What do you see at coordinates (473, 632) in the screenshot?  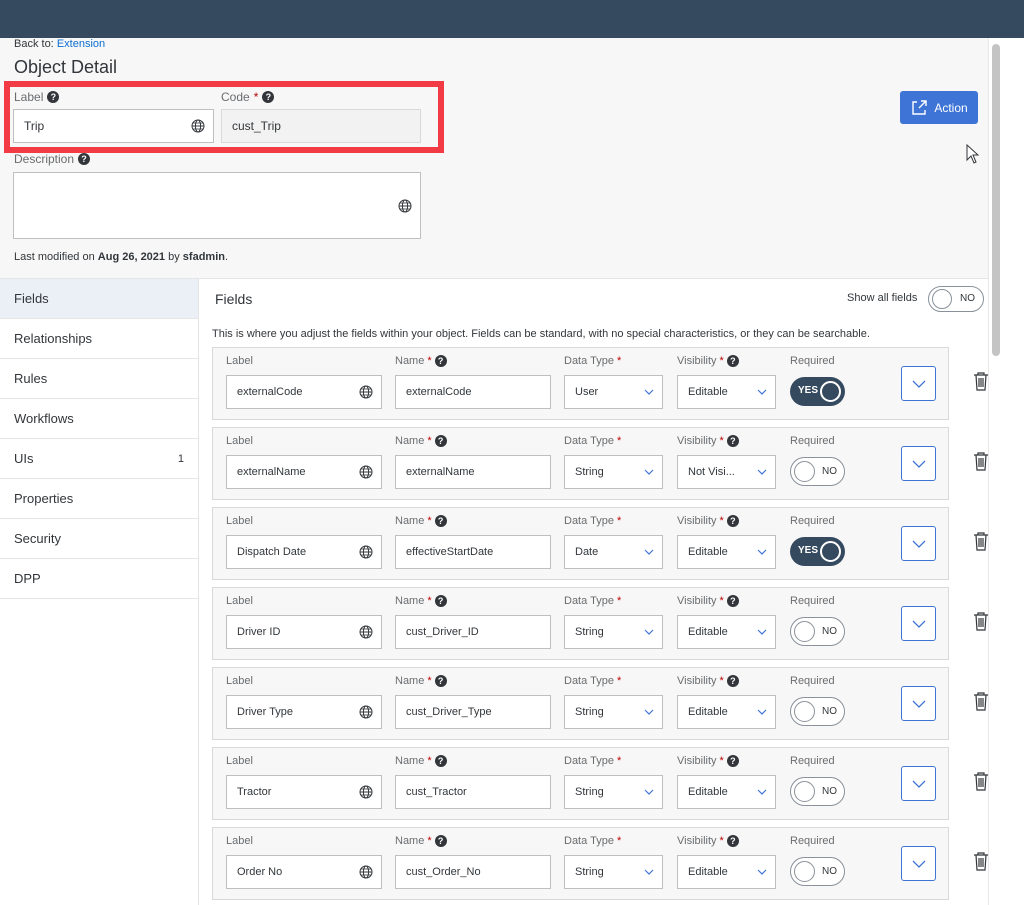 I see `field-name-input: cust_Driver_ID` at bounding box center [473, 632].